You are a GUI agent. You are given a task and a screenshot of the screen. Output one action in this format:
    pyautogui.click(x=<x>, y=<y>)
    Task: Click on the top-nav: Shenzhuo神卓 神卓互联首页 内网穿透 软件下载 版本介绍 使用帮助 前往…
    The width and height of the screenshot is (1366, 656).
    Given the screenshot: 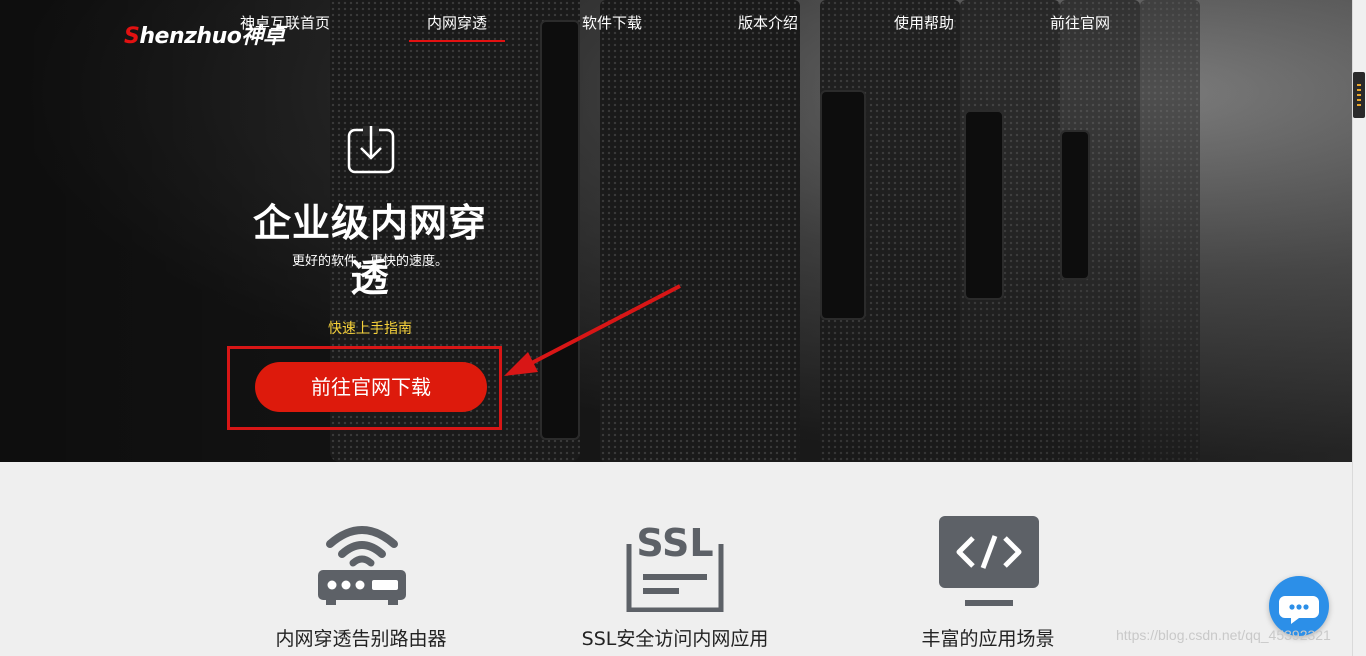 What is the action you would take?
    pyautogui.click(x=676, y=24)
    